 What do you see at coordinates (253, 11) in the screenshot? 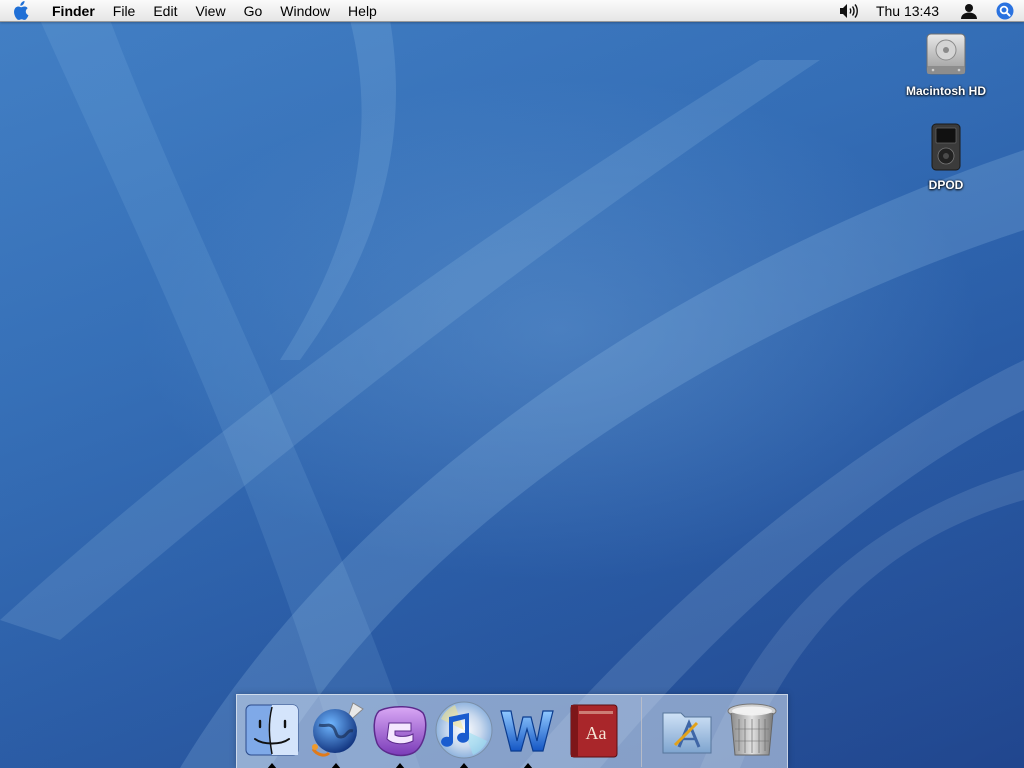
I see `menu-go: Go` at bounding box center [253, 11].